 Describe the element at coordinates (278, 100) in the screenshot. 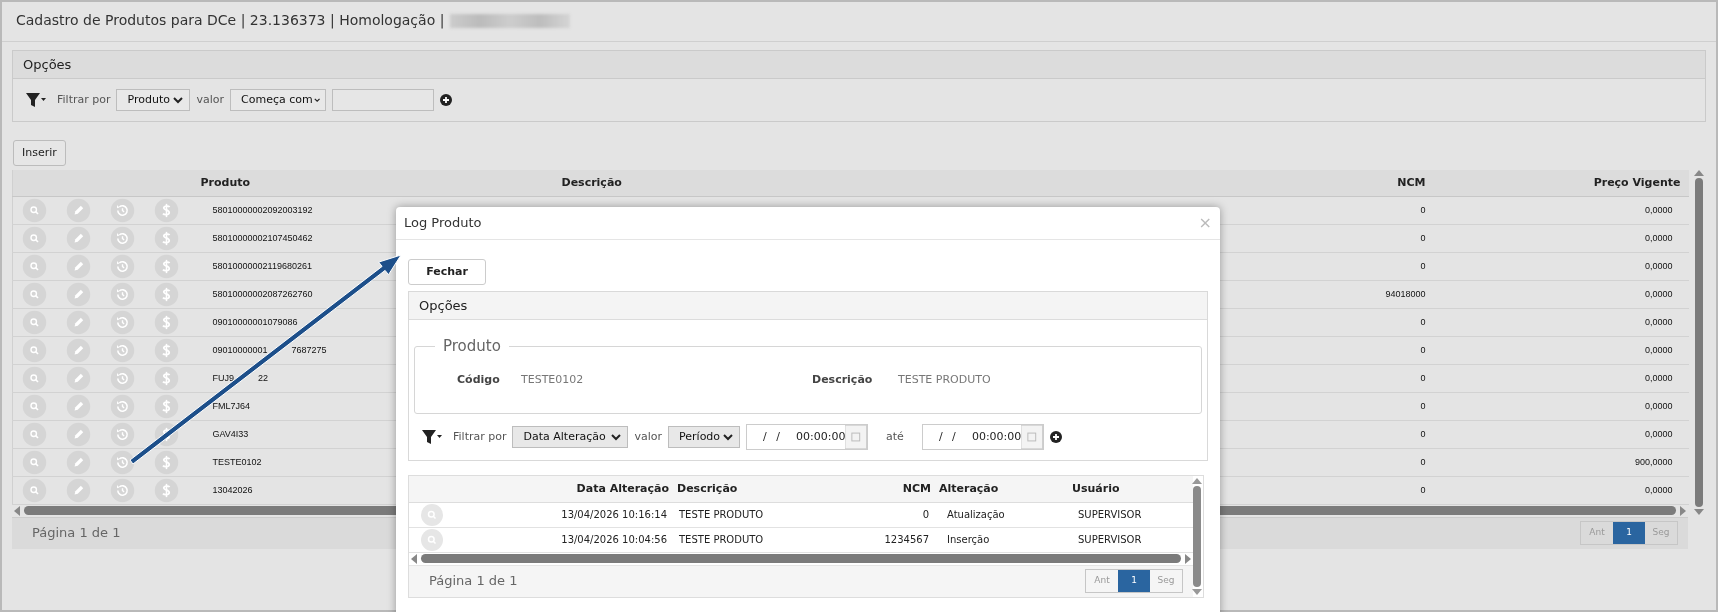

I see `operator-select: Começa com` at that location.